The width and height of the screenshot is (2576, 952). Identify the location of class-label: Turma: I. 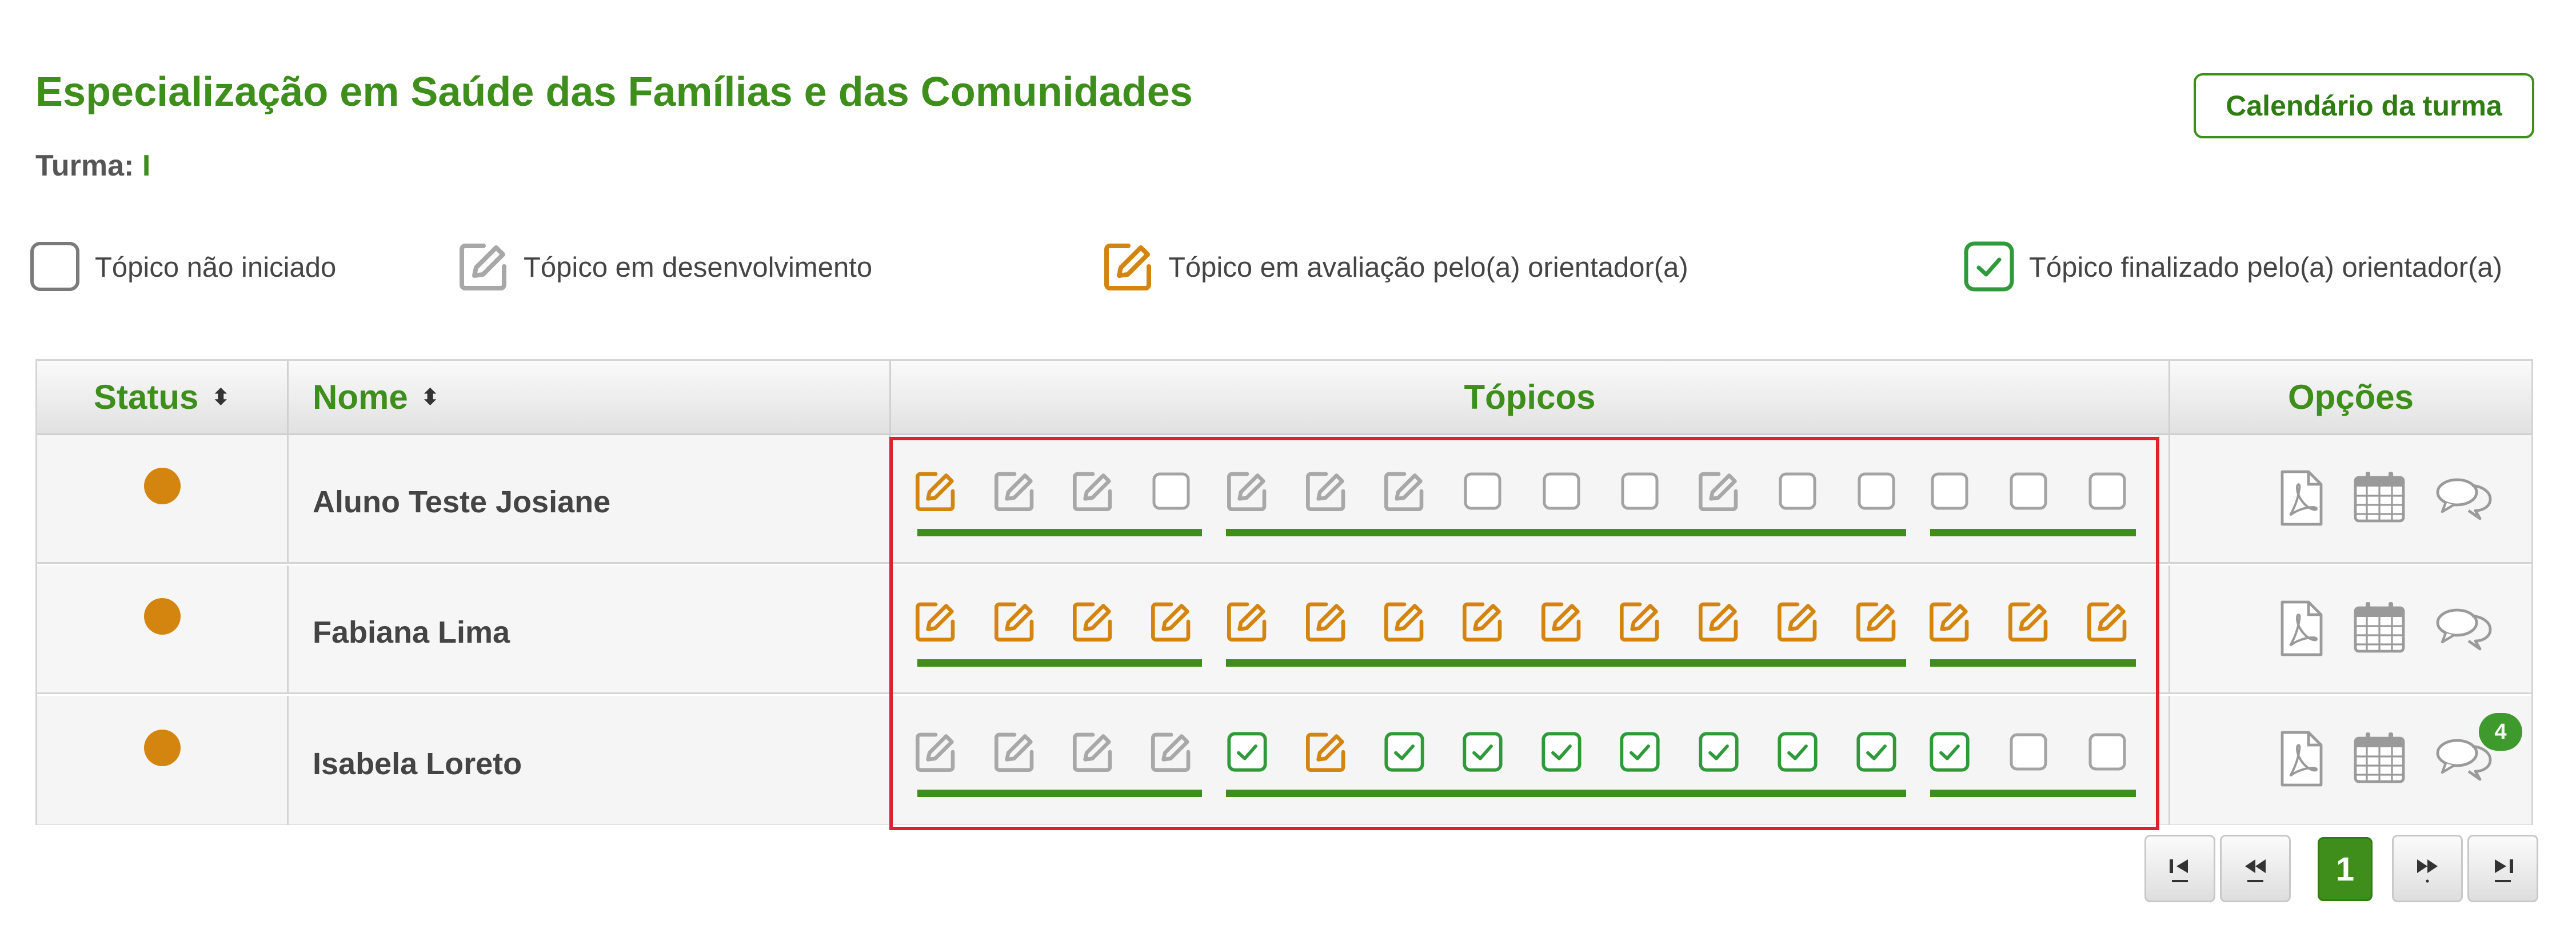
(93, 166).